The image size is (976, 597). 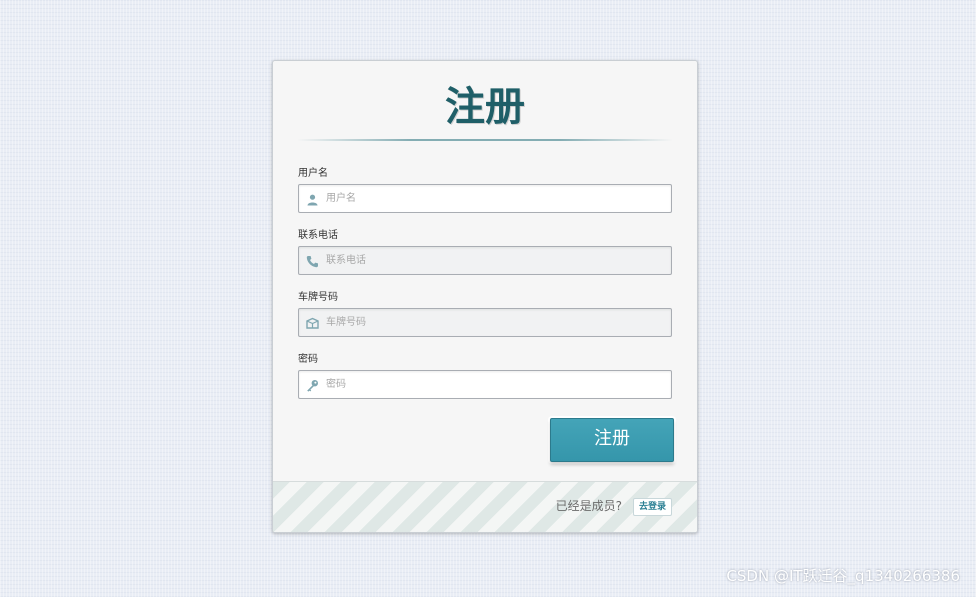 What do you see at coordinates (312, 386) in the screenshot?
I see `key-icon` at bounding box center [312, 386].